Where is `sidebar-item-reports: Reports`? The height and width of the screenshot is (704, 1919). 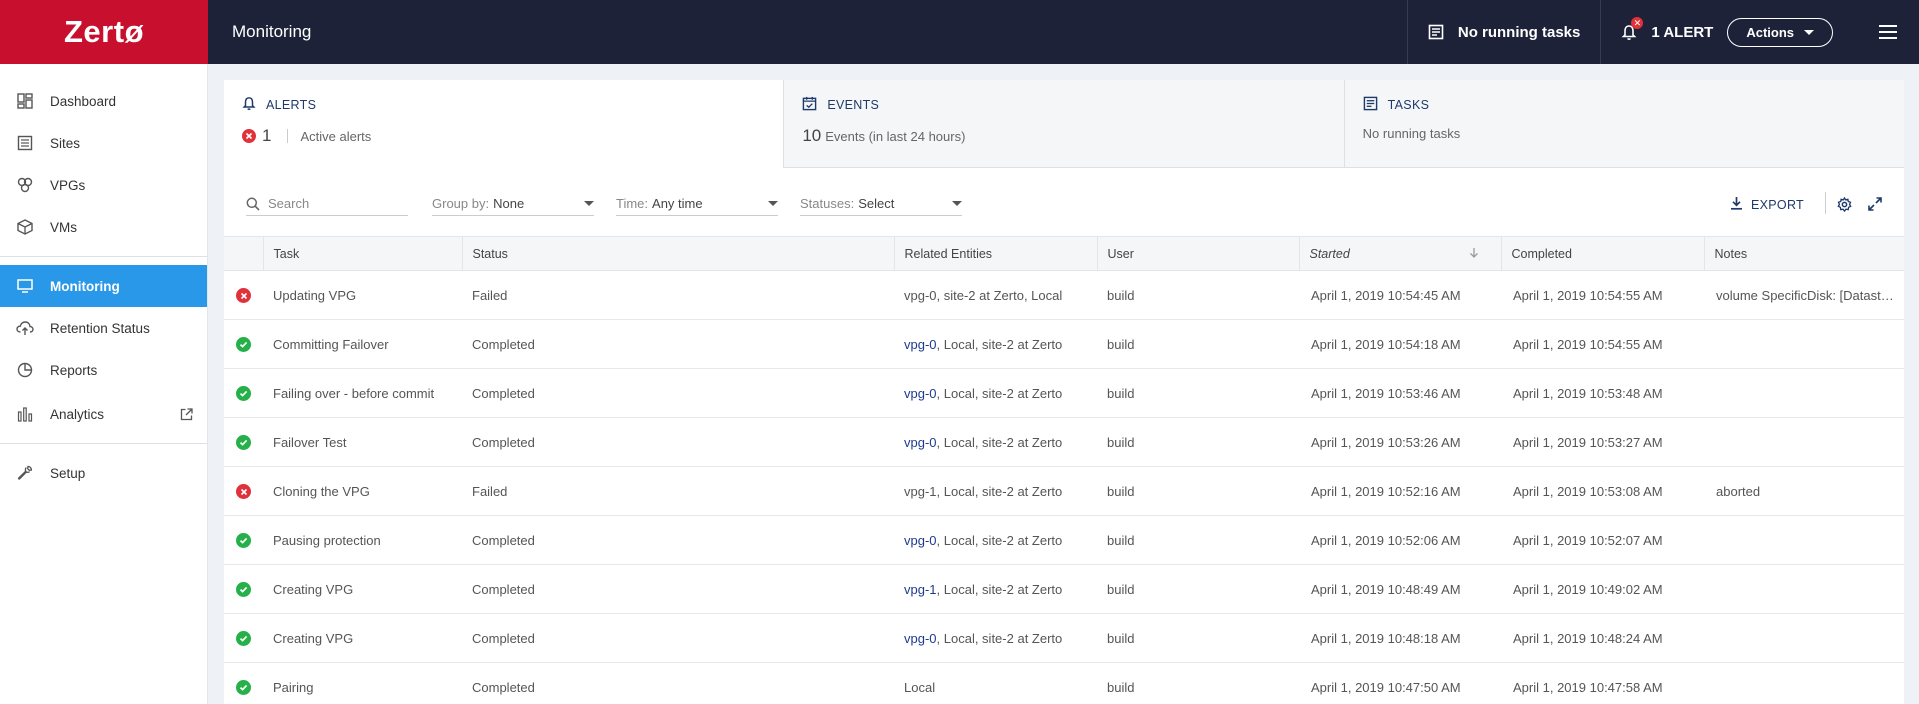
sidebar-item-reports: Reports is located at coordinates (103, 370).